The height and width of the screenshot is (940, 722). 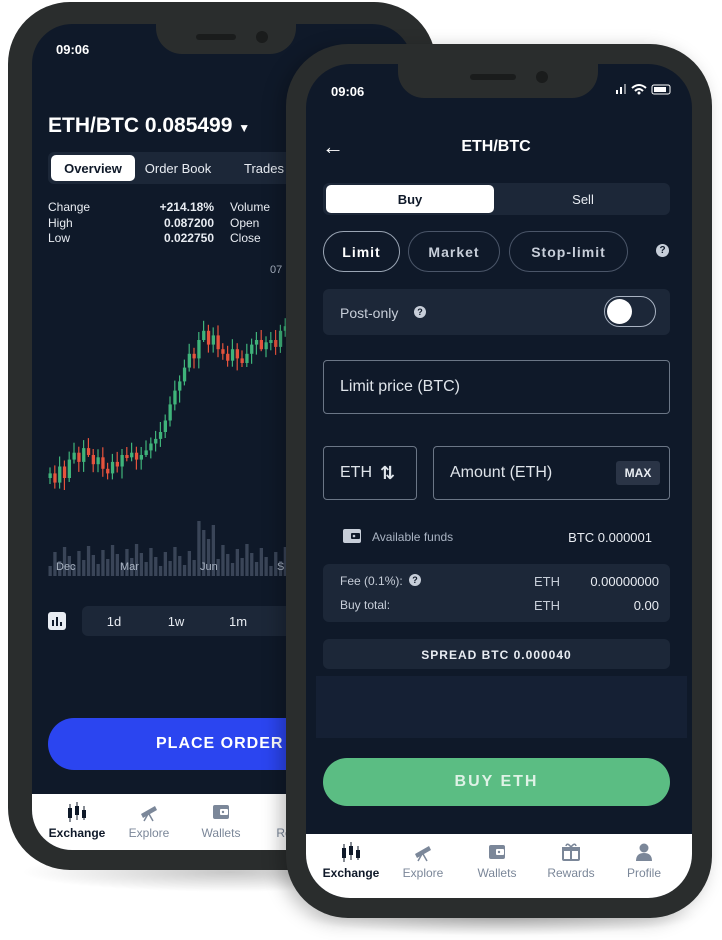 What do you see at coordinates (501, 707) in the screenshot?
I see `order-book-placeholder` at bounding box center [501, 707].